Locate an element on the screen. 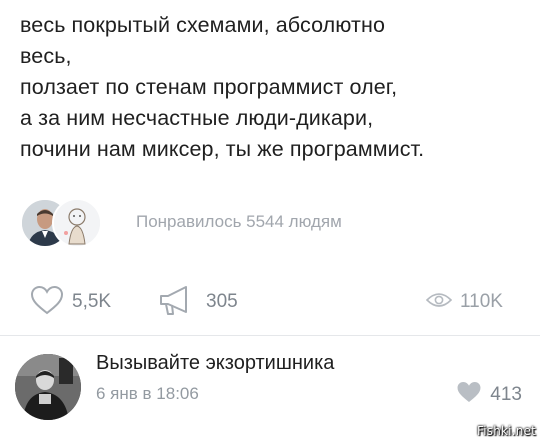 Image resolution: width=540 pixels, height=440 pixels. eye-icon is located at coordinates (439, 302).